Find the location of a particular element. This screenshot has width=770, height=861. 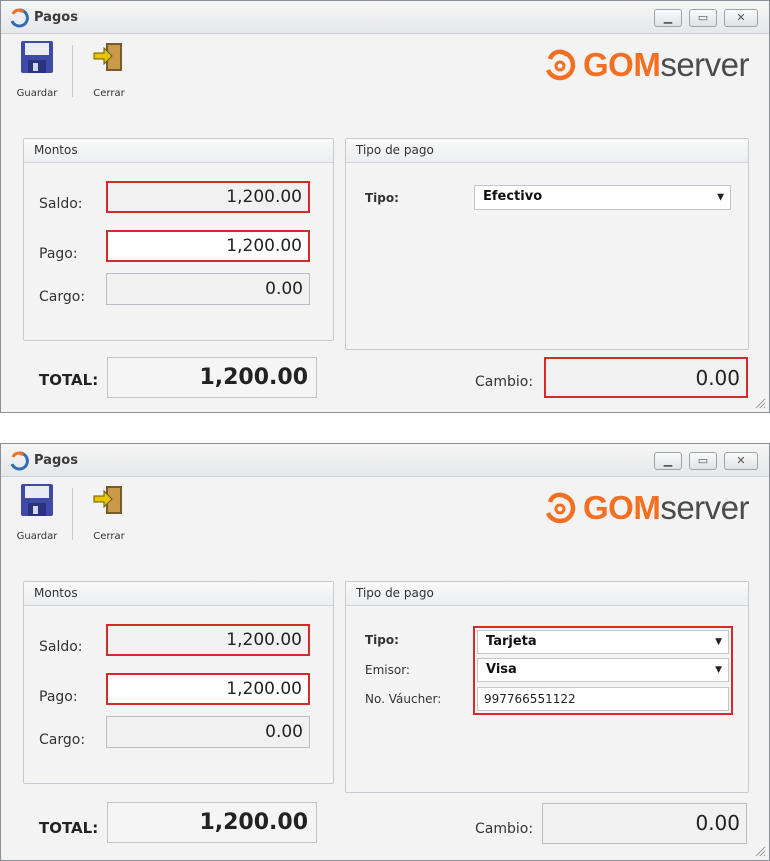

emisor-select: Visa ▼ is located at coordinates (603, 670).